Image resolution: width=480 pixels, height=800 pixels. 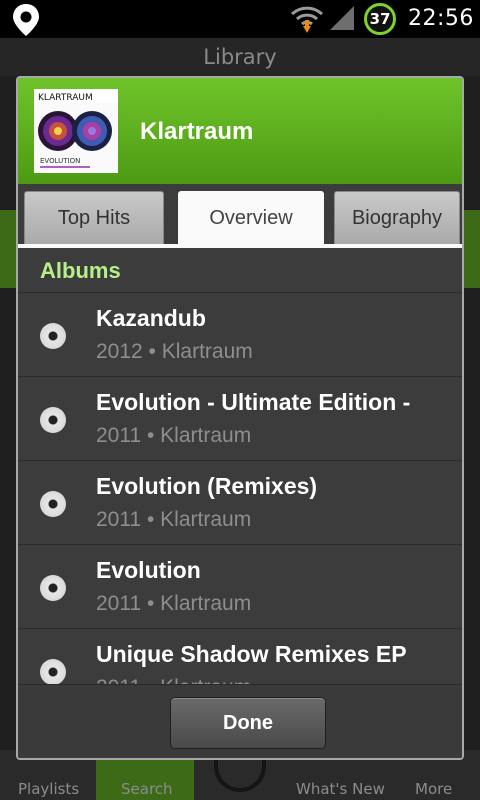 I want to click on cover-art-image: KLARTRAUM EVOLUTION, so click(x=76, y=131).